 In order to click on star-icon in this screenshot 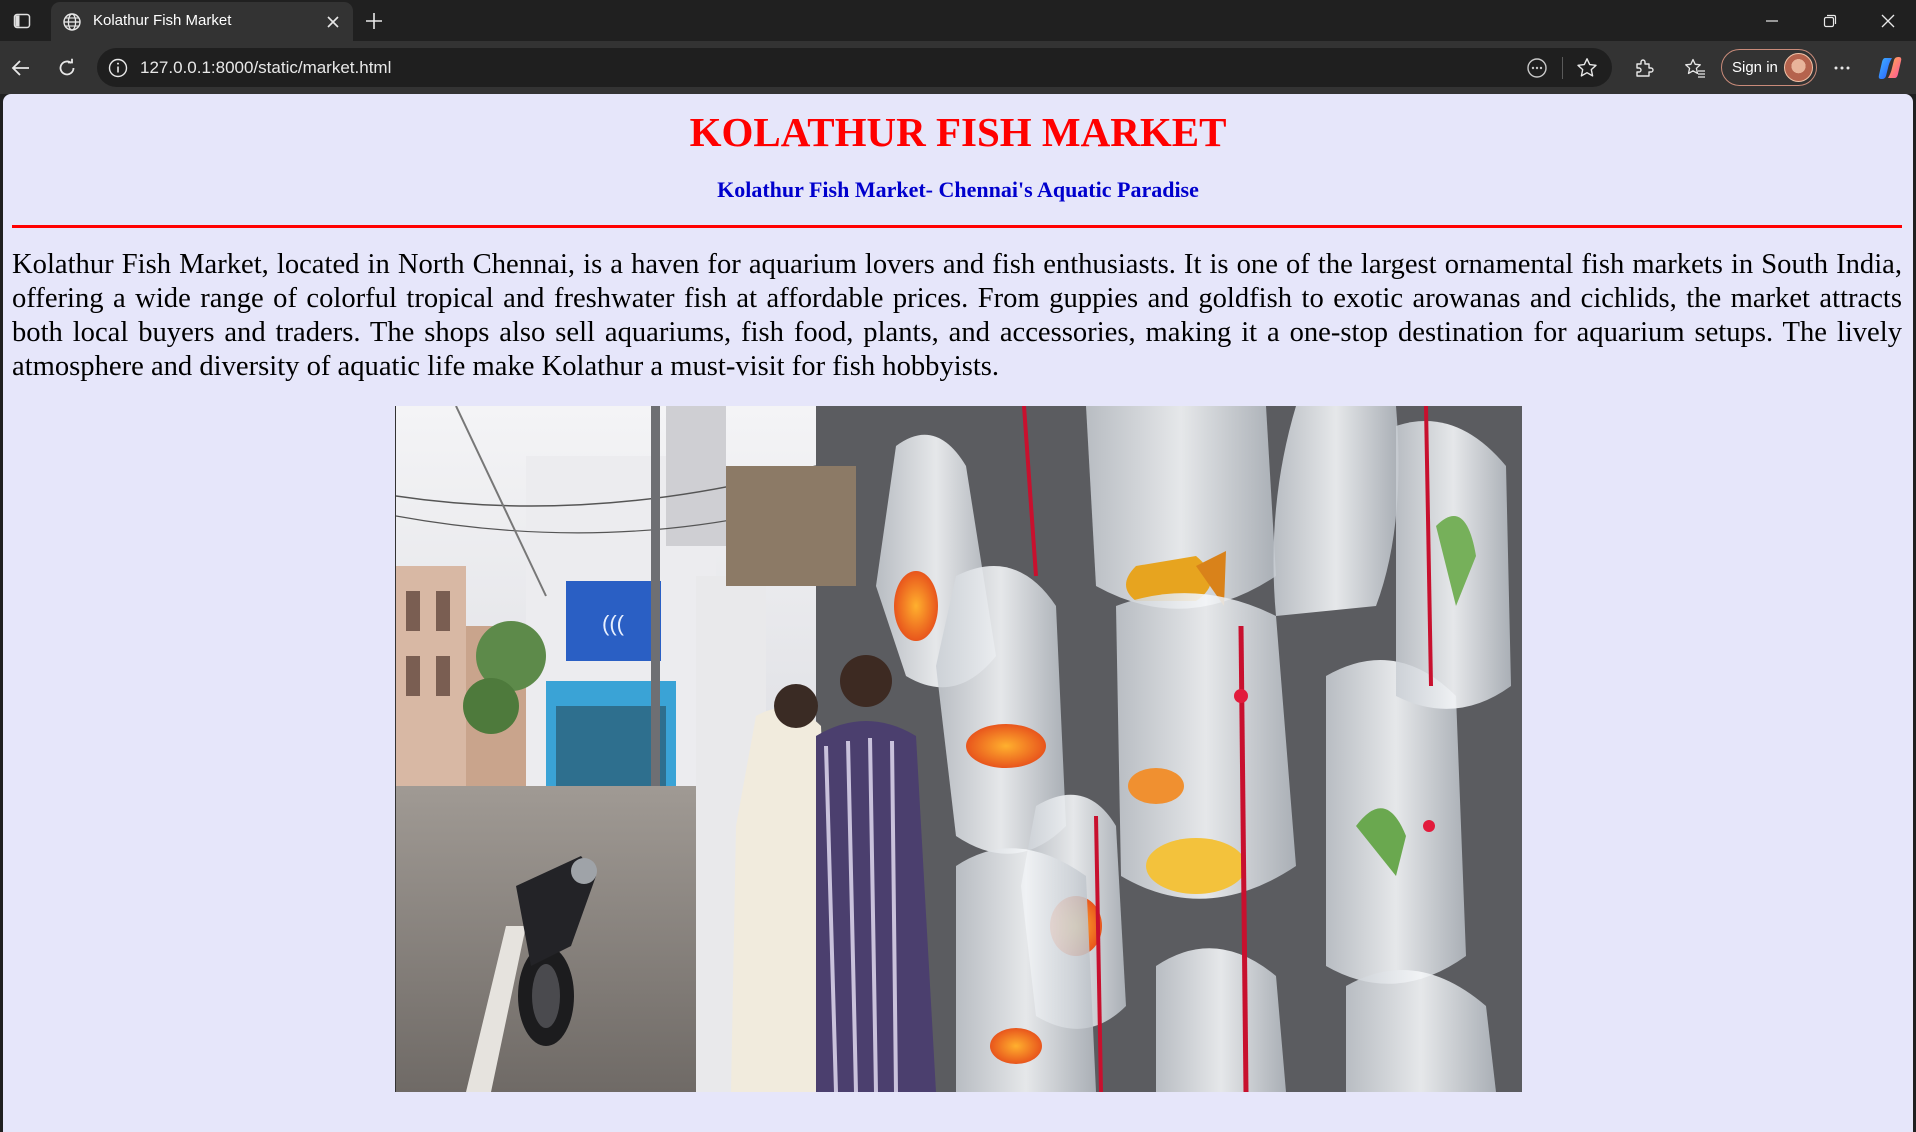, I will do `click(1587, 68)`.